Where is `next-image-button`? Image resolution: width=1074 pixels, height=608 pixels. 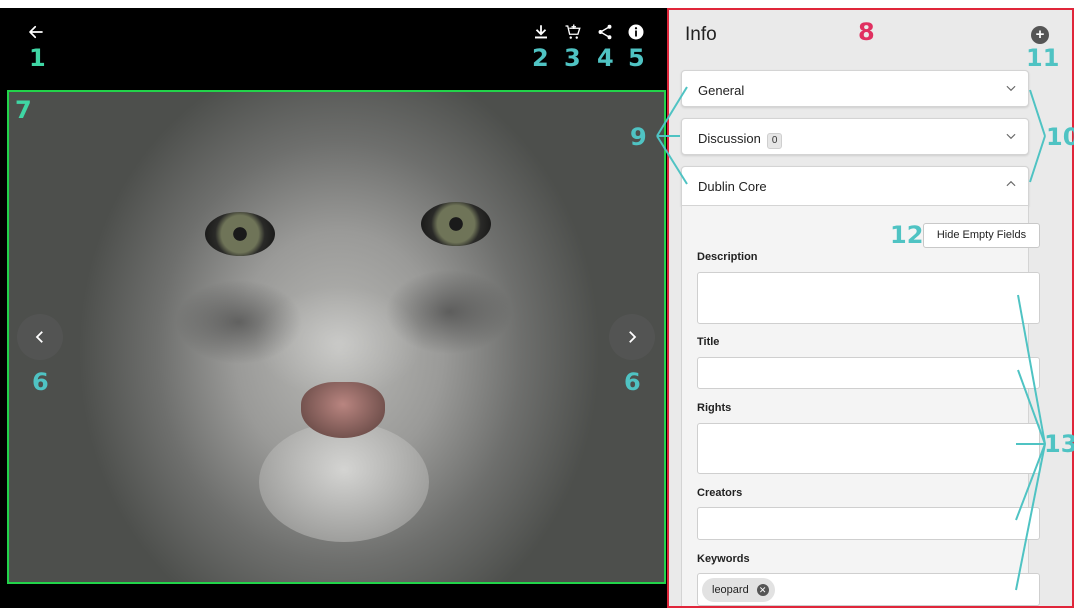 next-image-button is located at coordinates (632, 337).